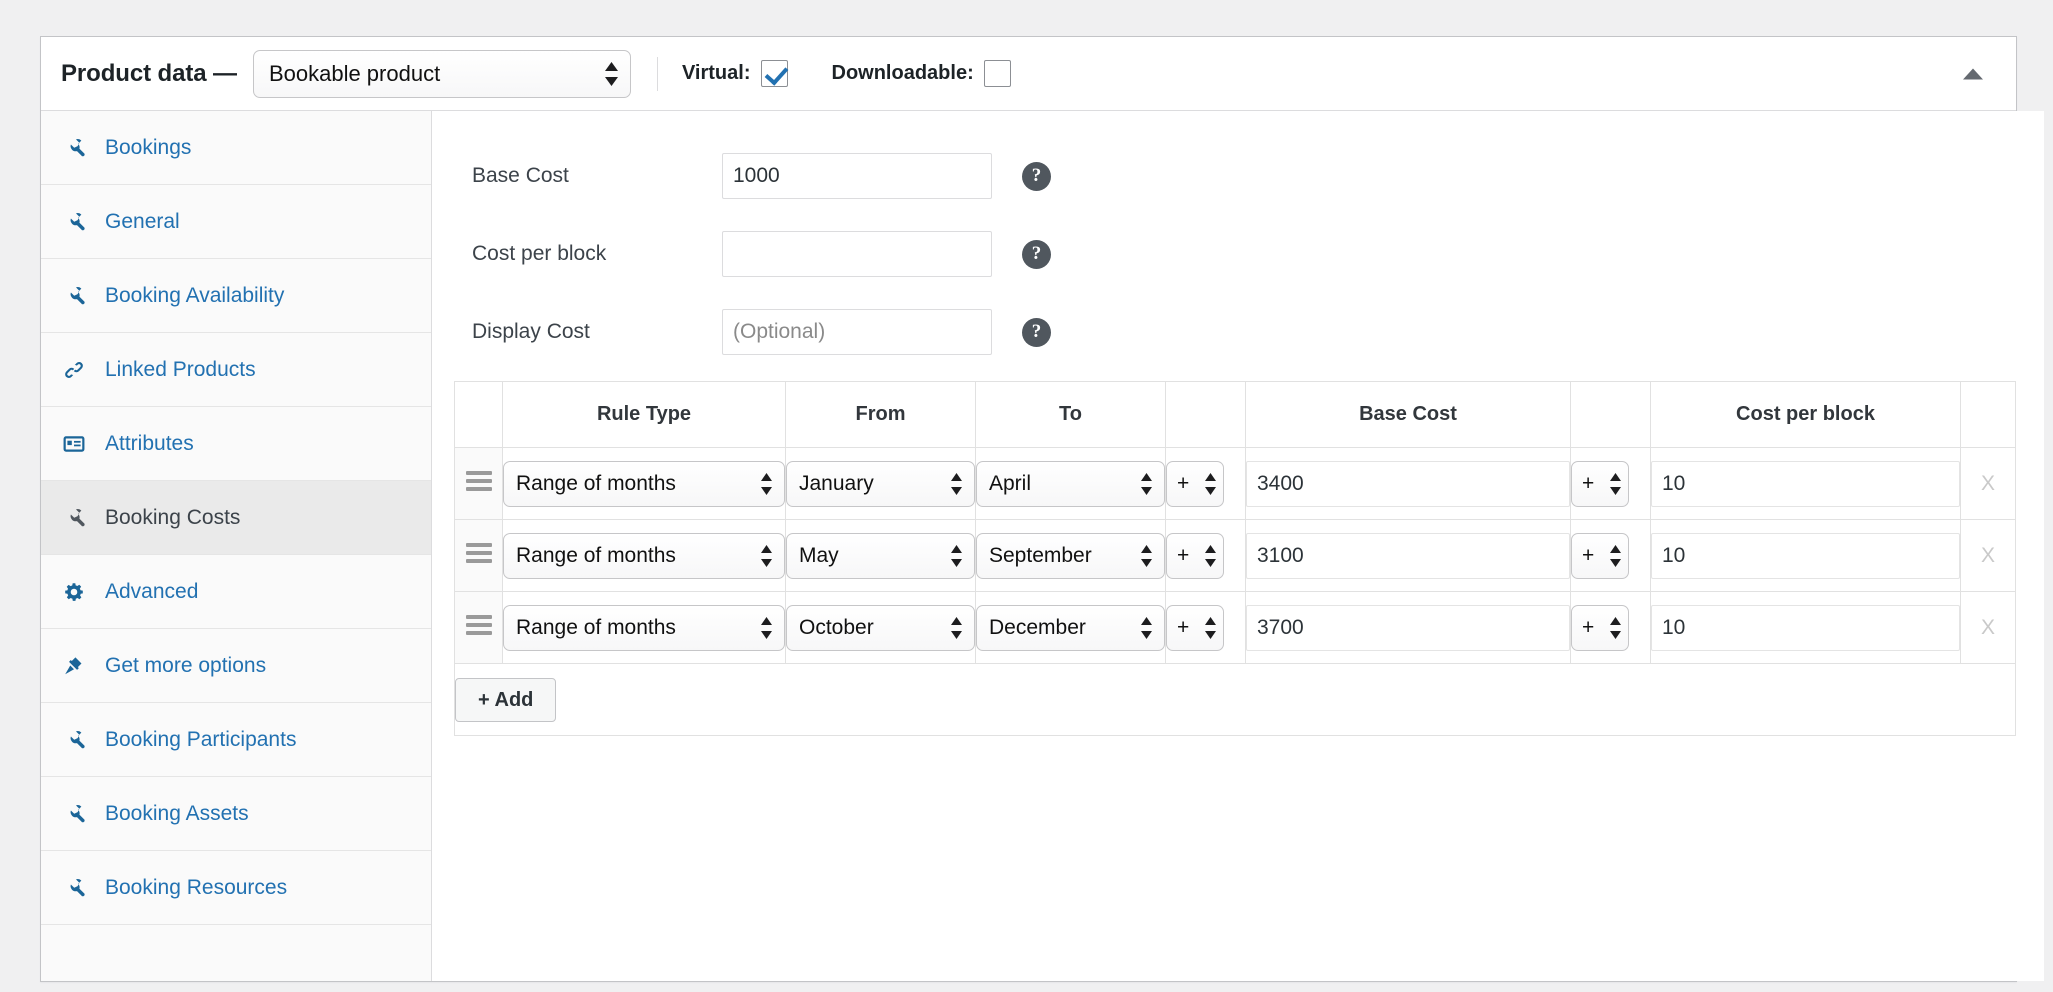 This screenshot has width=2053, height=992. What do you see at coordinates (478, 414) in the screenshot?
I see `col-header-handle` at bounding box center [478, 414].